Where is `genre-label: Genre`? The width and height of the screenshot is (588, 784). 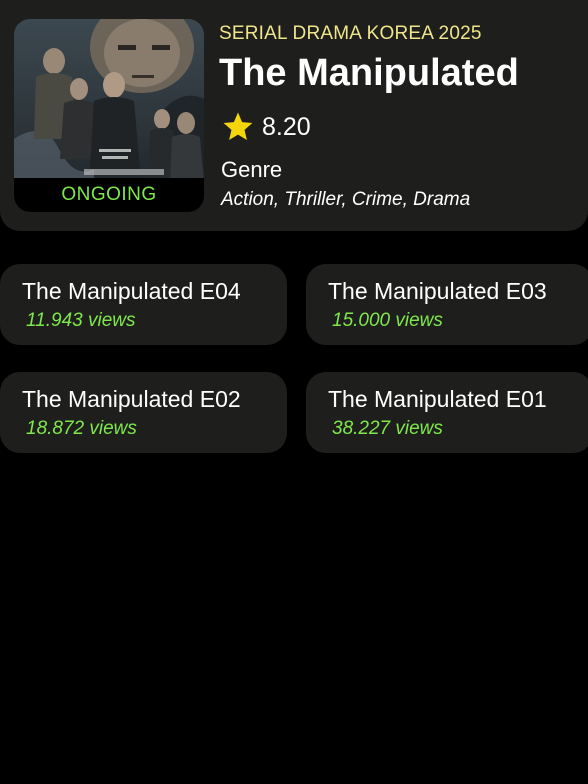
genre-label: Genre is located at coordinates (252, 169).